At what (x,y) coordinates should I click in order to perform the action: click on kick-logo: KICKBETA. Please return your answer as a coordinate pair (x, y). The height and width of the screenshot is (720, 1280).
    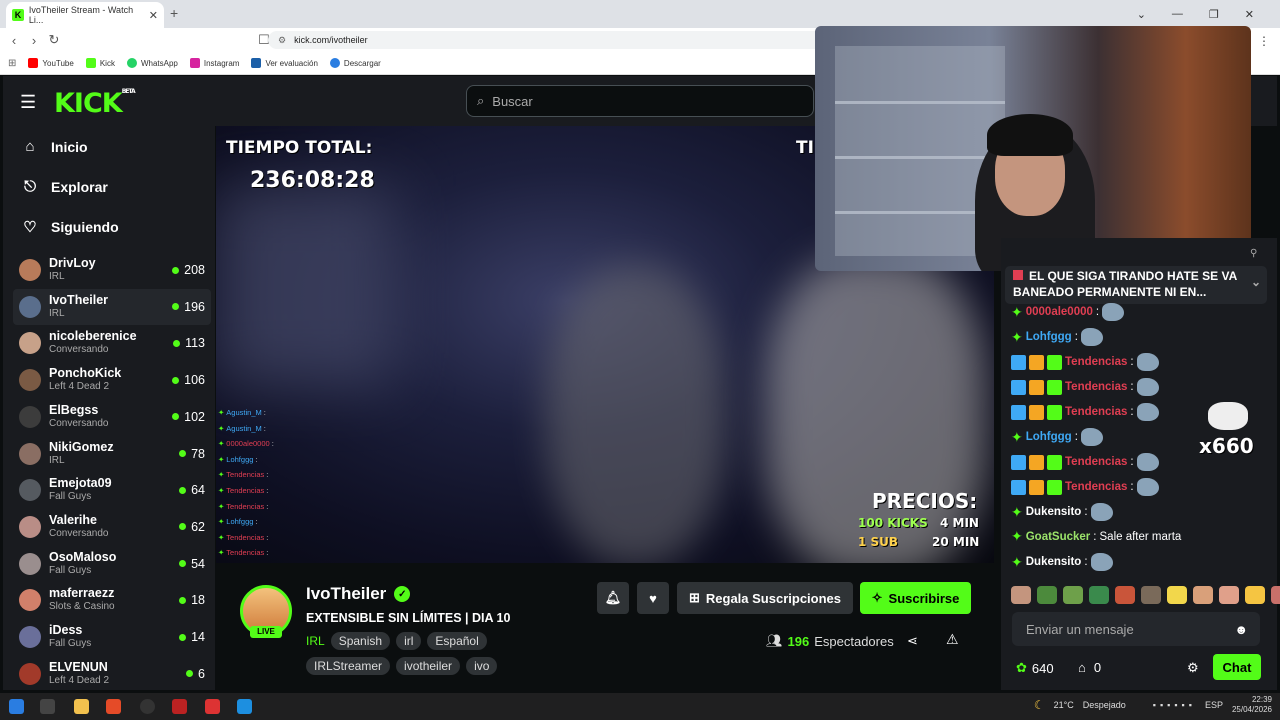
    Looking at the image, I should click on (95, 103).